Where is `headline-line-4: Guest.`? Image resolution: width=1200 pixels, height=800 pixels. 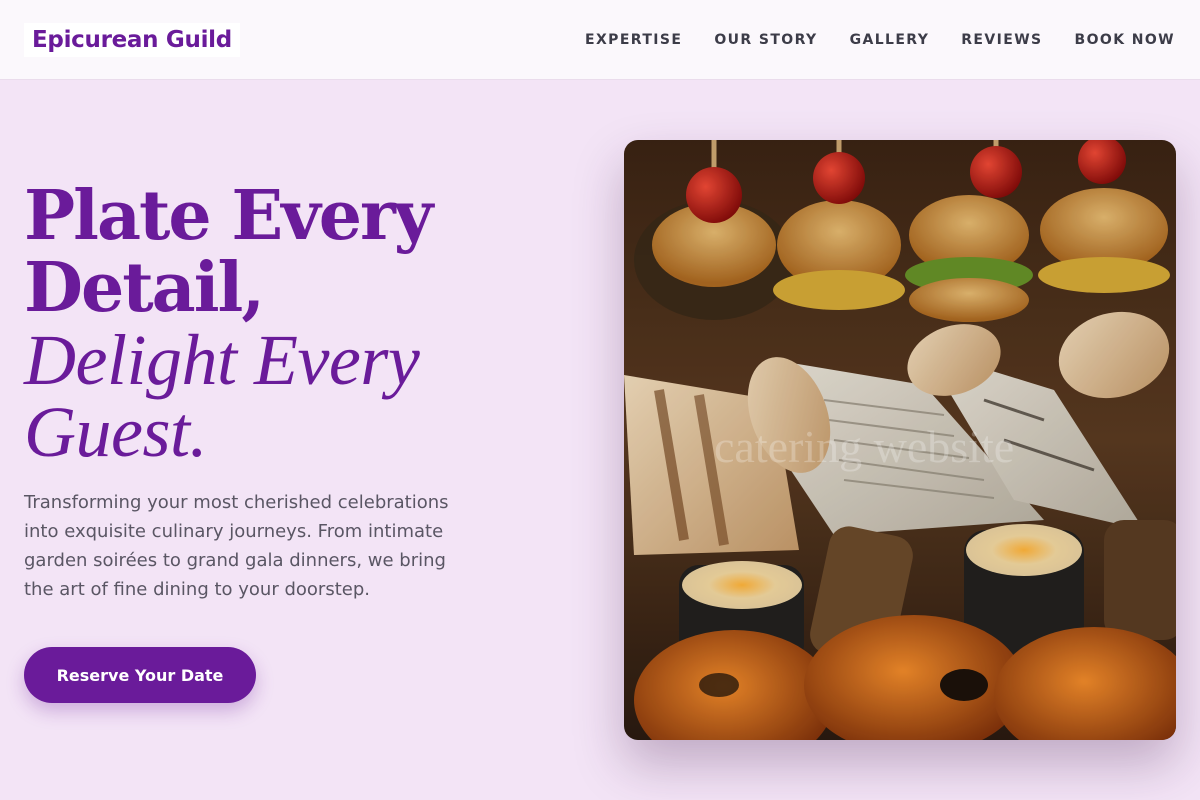 headline-line-4: Guest. is located at coordinates (115, 432).